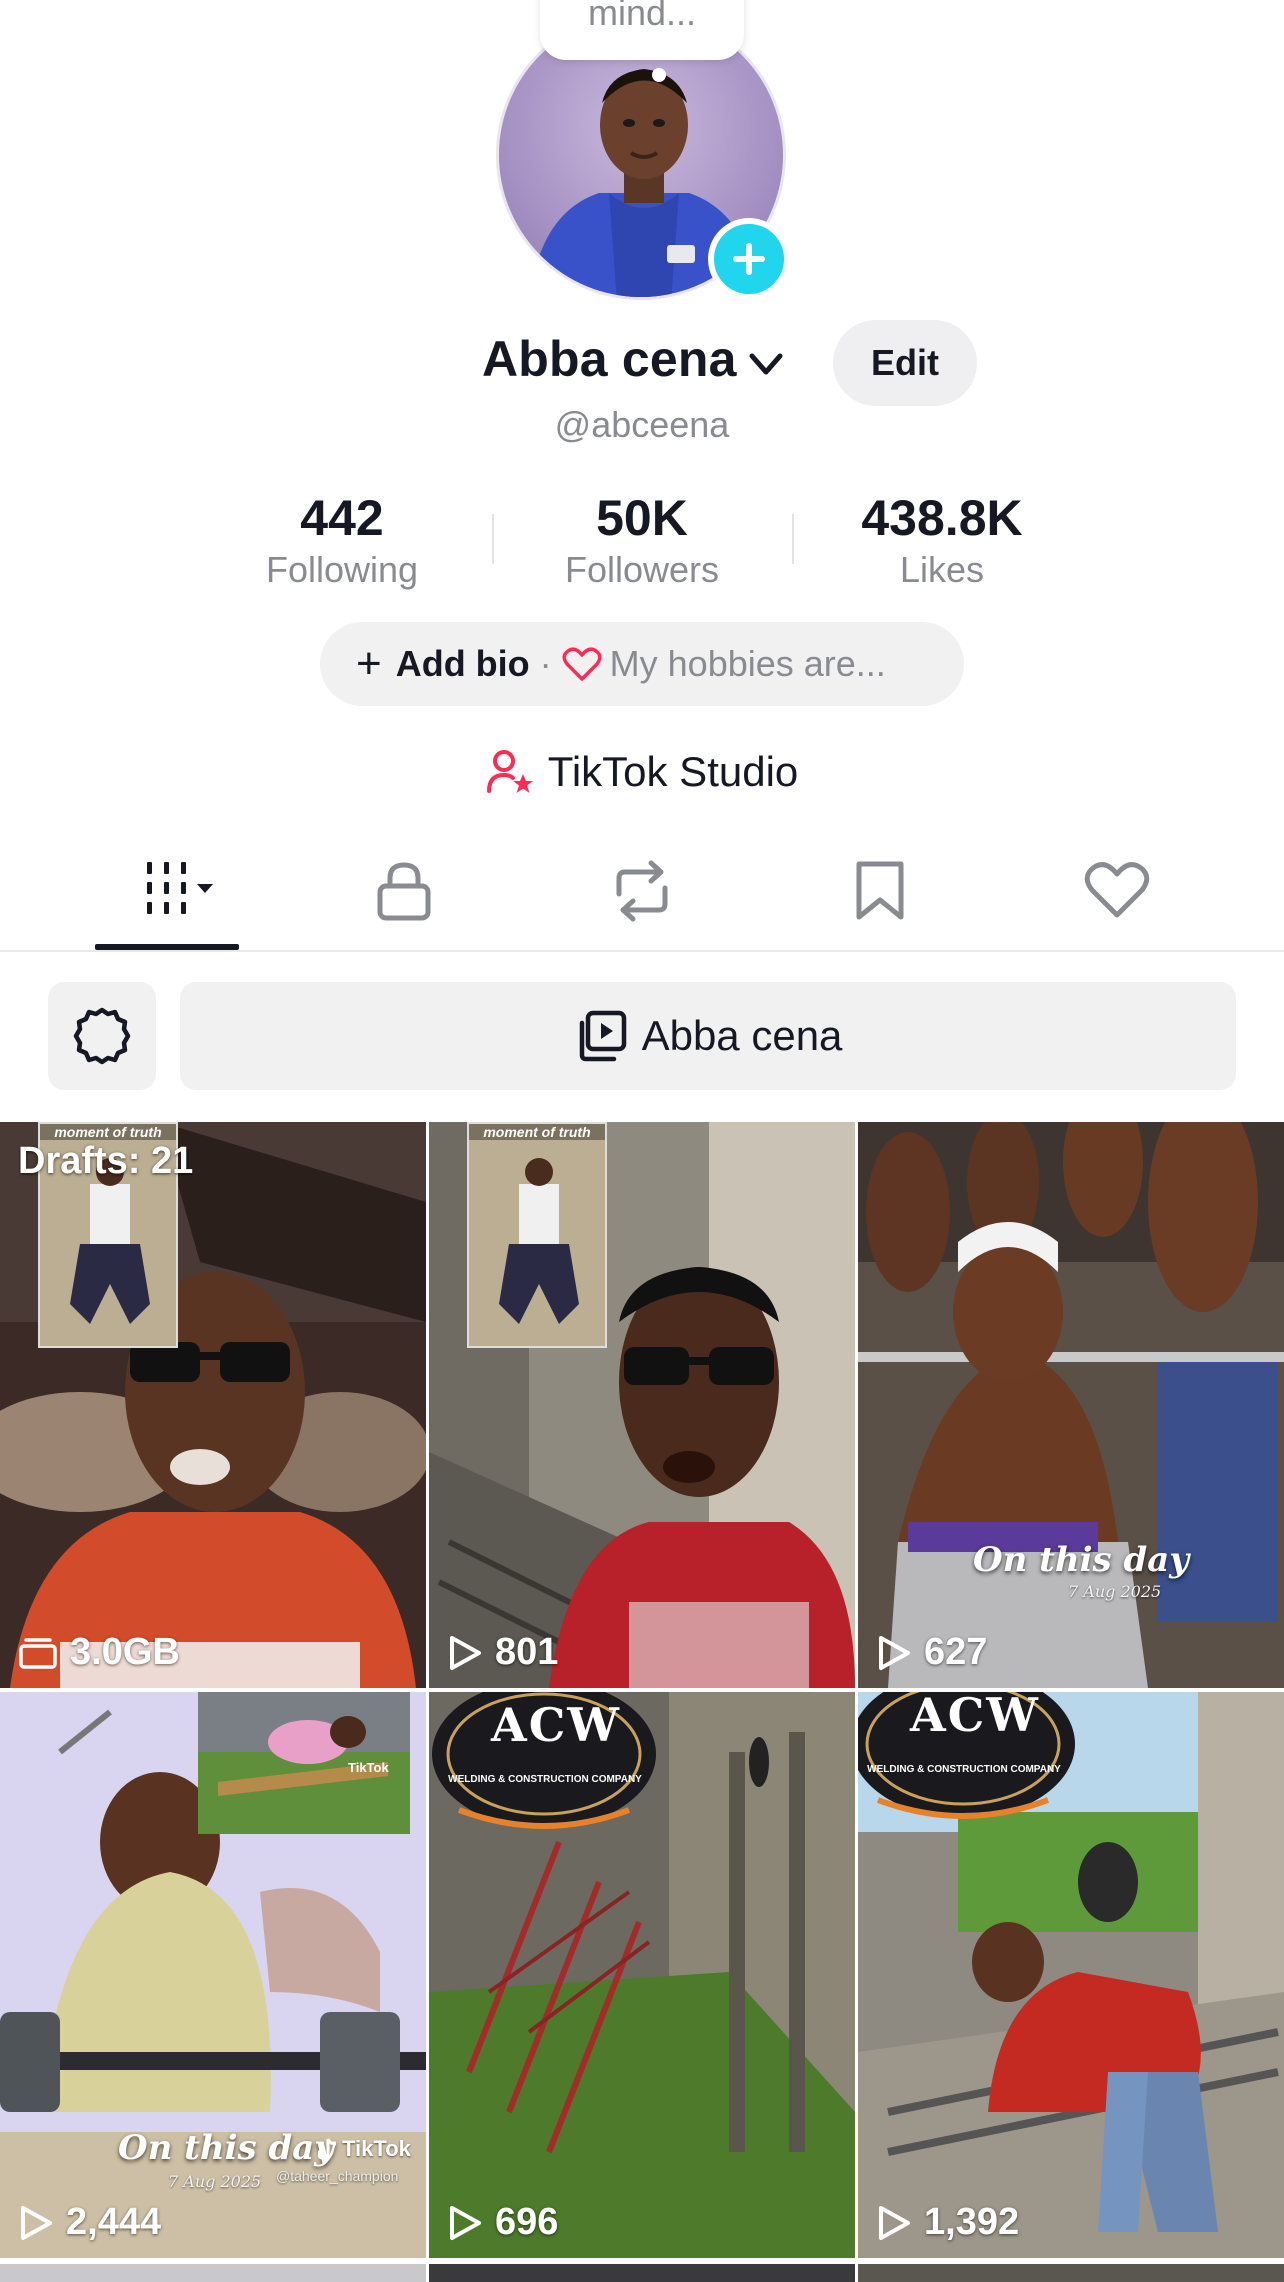 The image size is (1284, 2282). What do you see at coordinates (38, 1653) in the screenshot?
I see `drafts-icon` at bounding box center [38, 1653].